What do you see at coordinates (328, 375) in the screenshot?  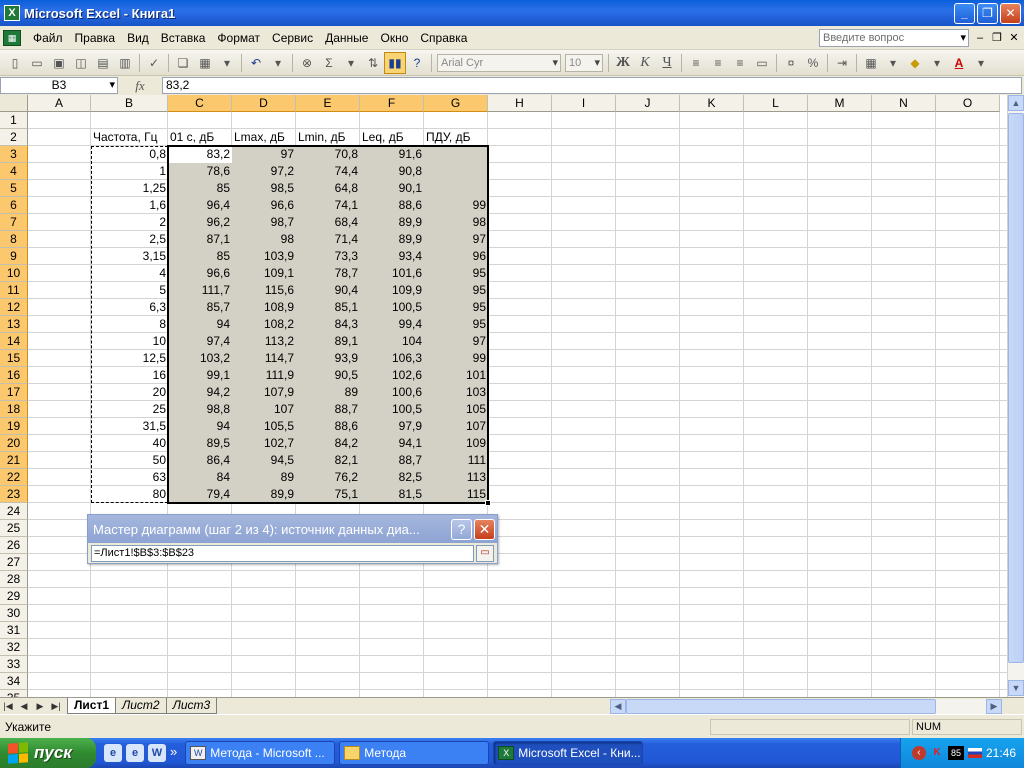 I see `data-cell: 90,5` at bounding box center [328, 375].